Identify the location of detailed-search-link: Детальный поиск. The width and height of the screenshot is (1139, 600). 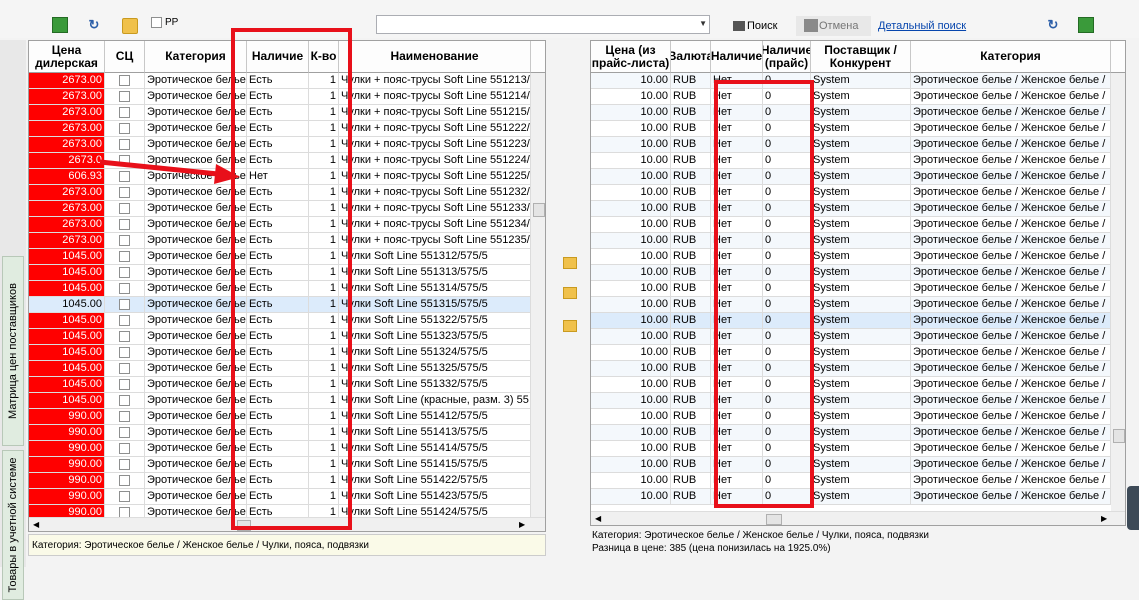
(922, 26).